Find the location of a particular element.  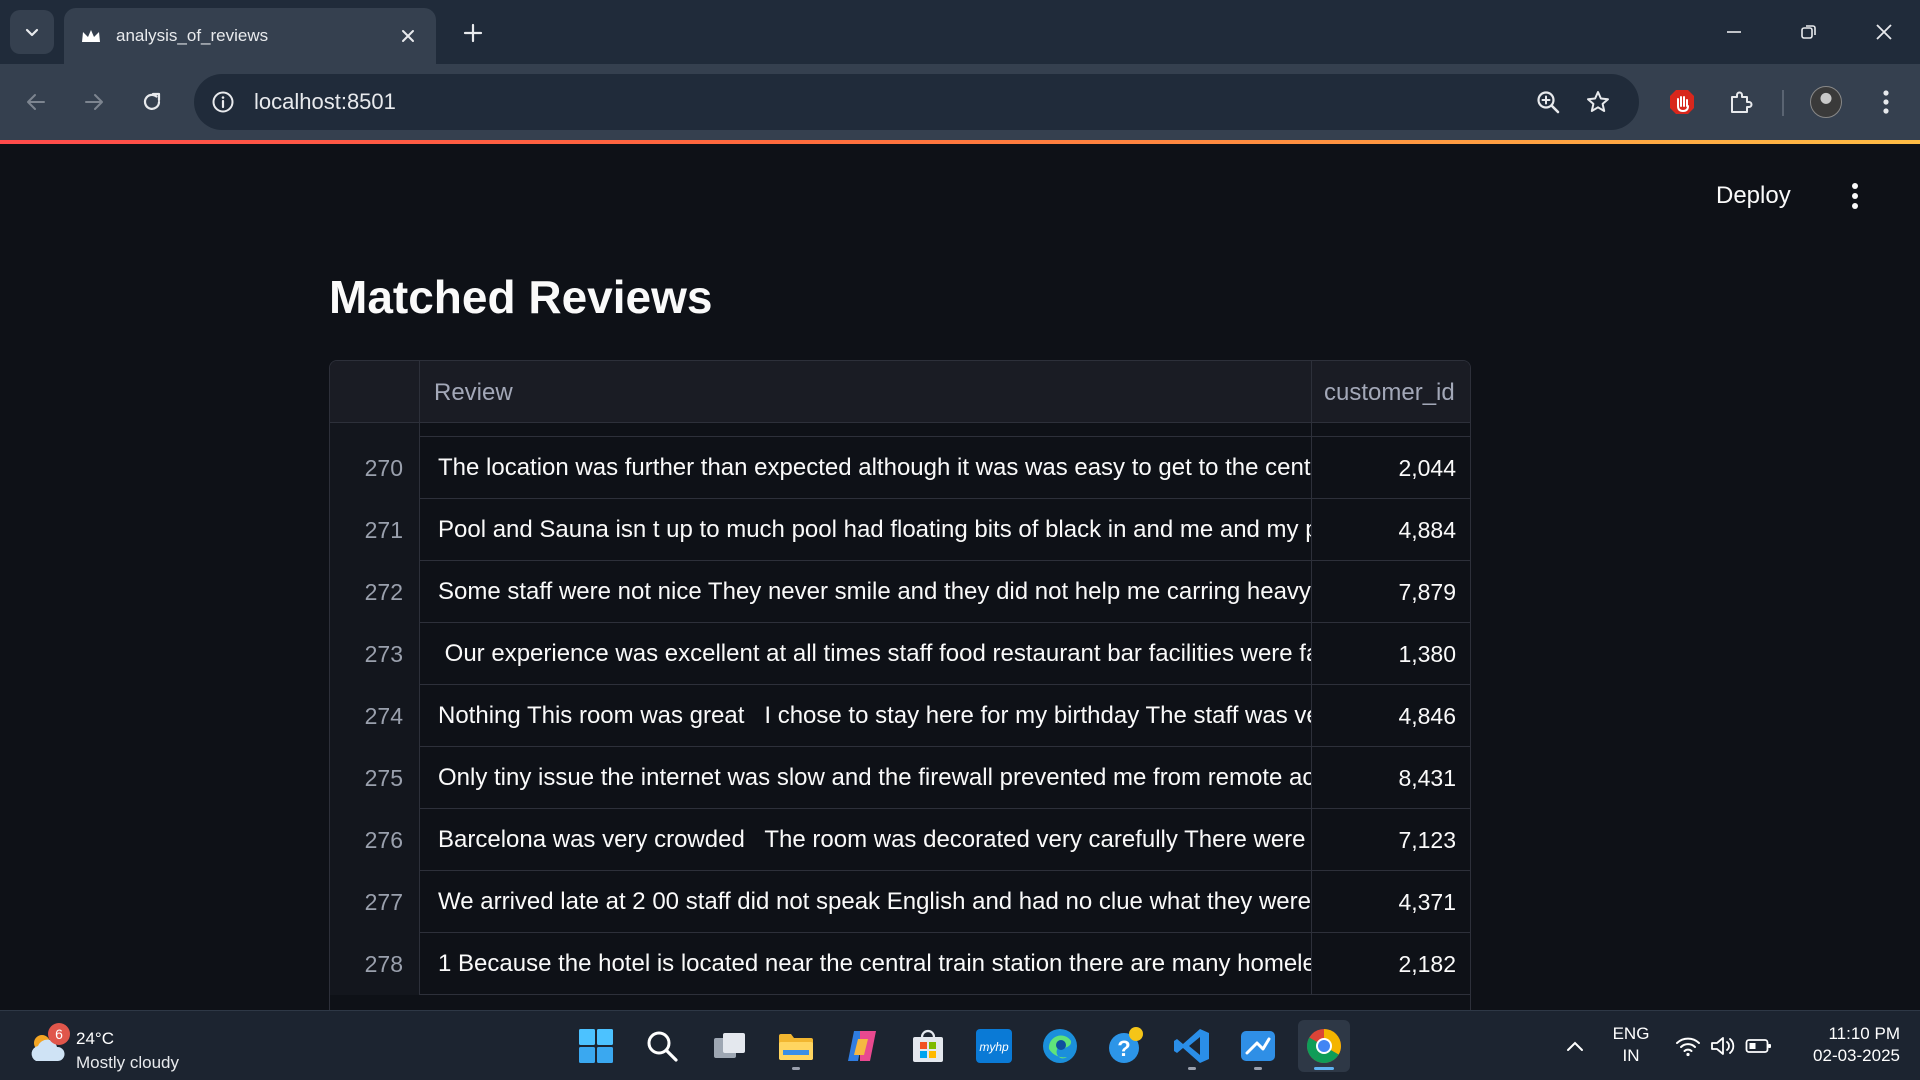

customer-id-cell: 7,123 is located at coordinates (1391, 840).